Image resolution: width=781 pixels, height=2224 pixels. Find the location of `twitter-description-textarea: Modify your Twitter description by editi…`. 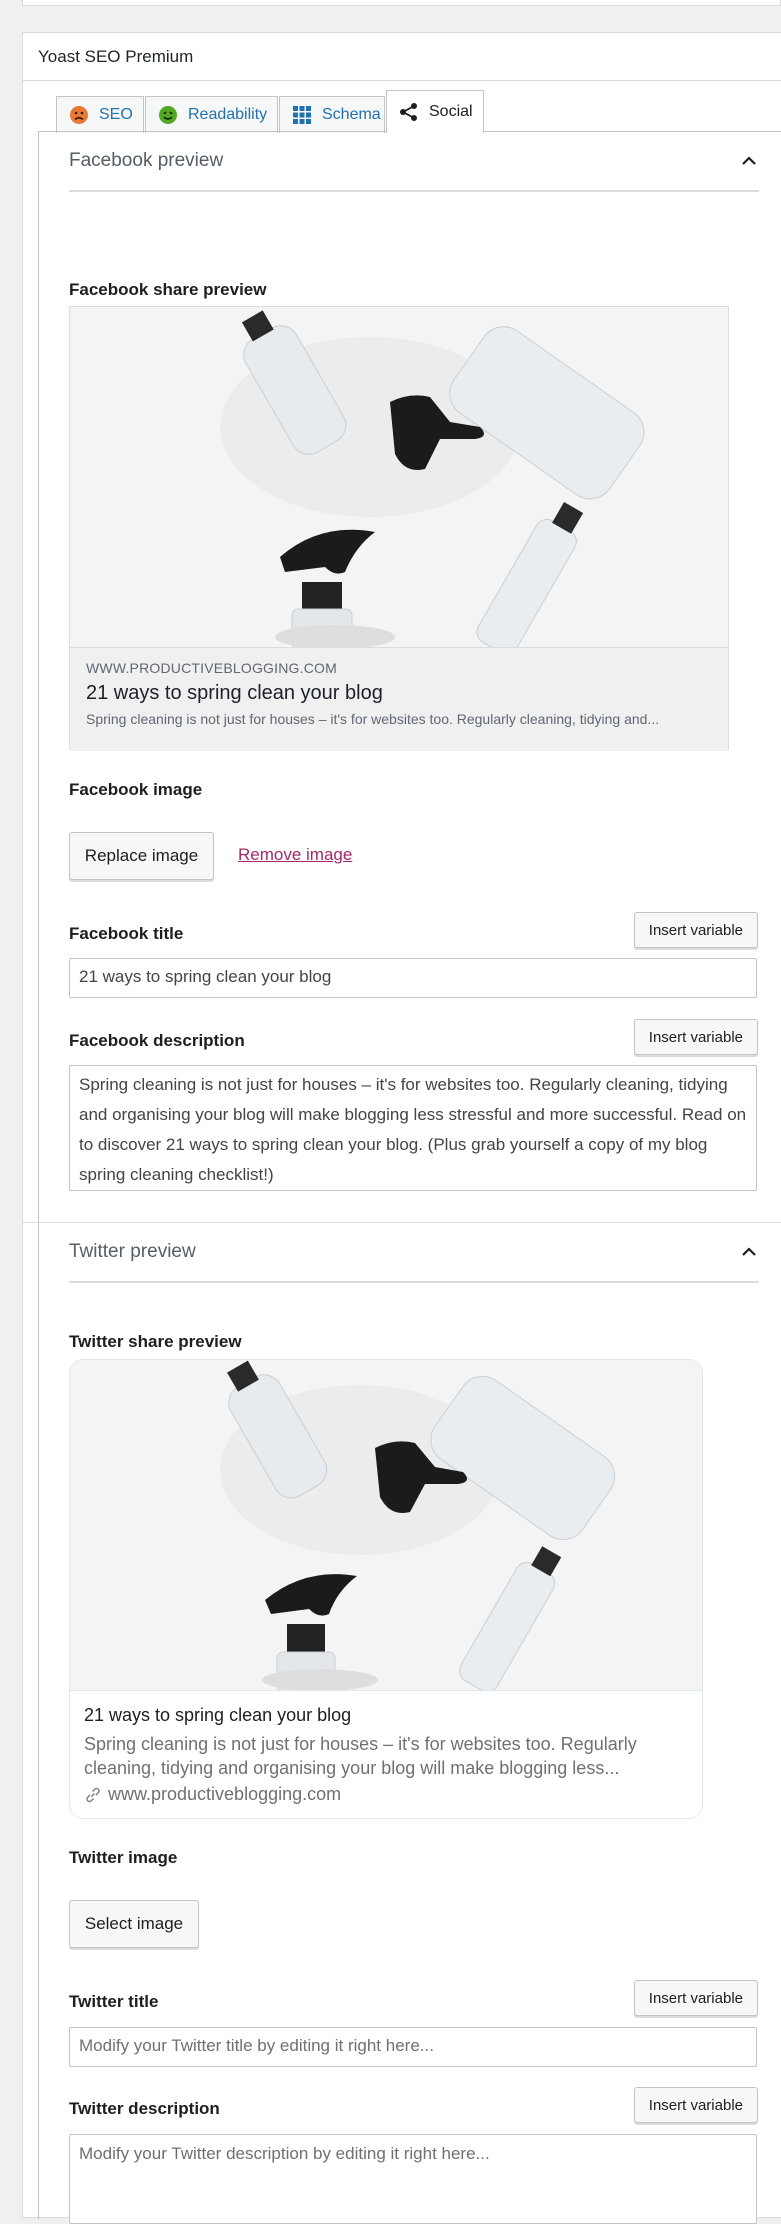

twitter-description-textarea: Modify your Twitter description by editi… is located at coordinates (413, 2179).